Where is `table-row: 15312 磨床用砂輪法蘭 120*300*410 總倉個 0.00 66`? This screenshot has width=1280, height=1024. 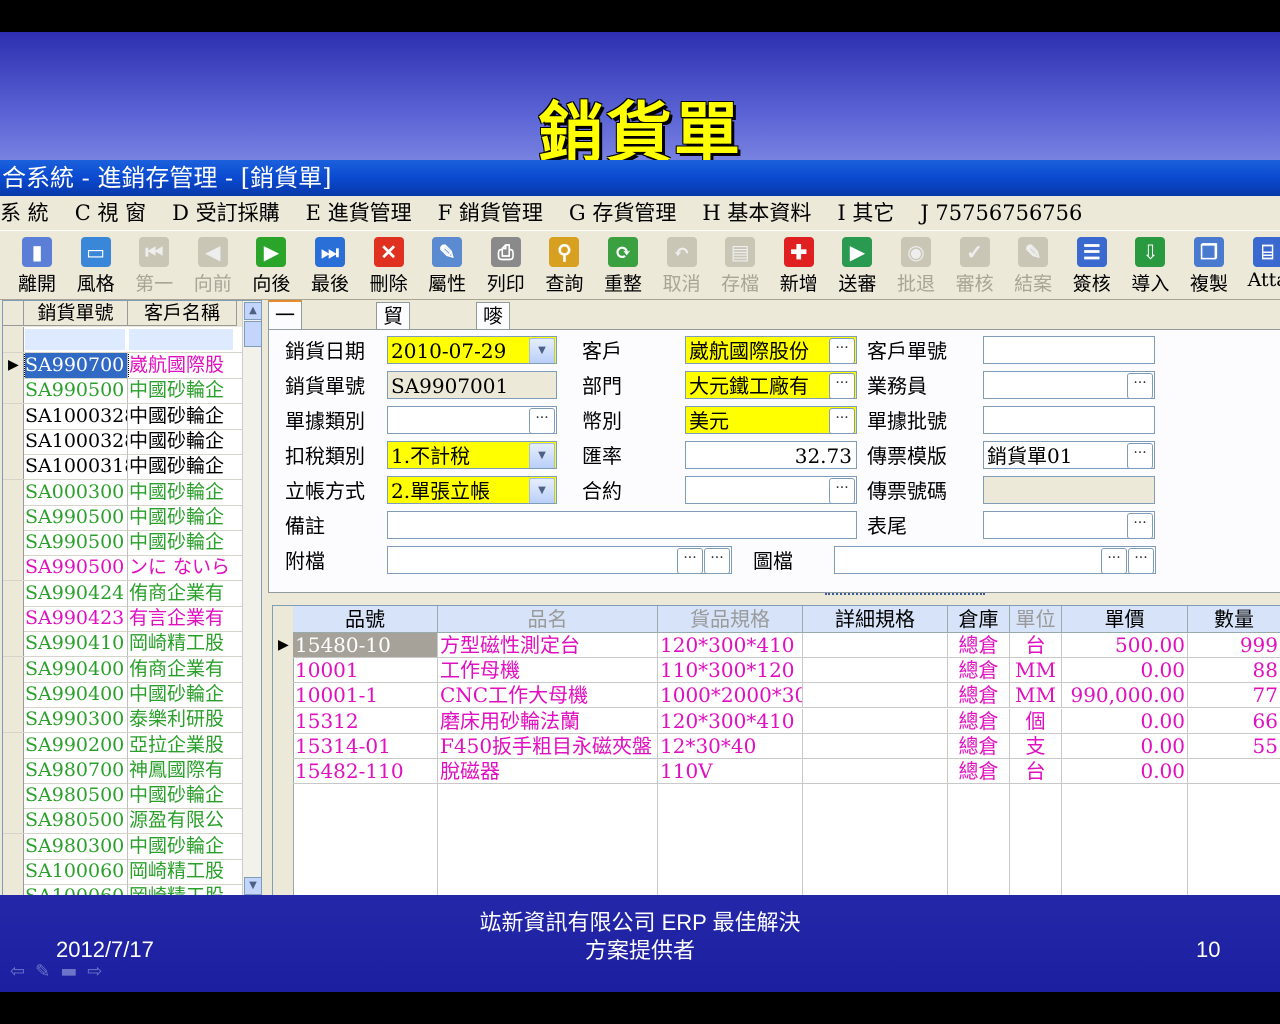
table-row: 15312 磨床用砂輪法蘭 120*300*410 總倉個 0.00 66 is located at coordinates (776, 721).